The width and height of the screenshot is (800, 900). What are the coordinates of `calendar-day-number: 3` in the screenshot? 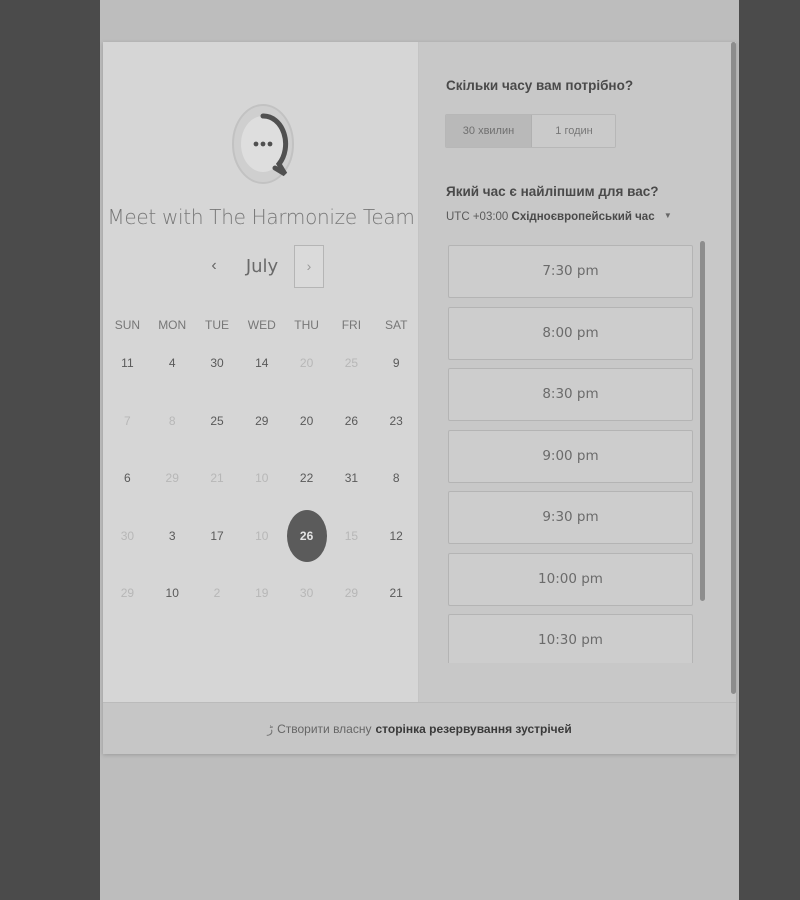 It's located at (172, 535).